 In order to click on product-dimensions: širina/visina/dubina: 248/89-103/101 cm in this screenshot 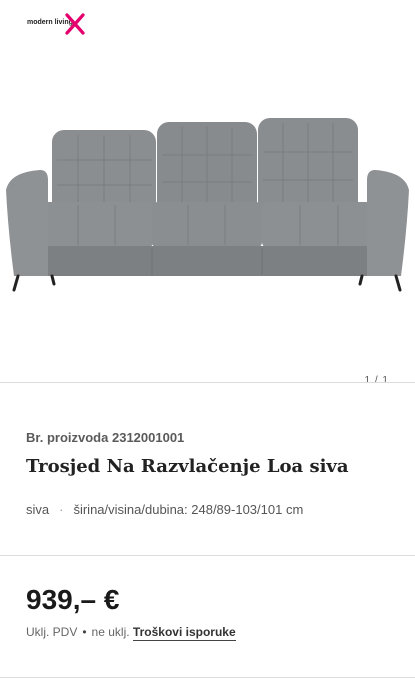, I will do `click(188, 509)`.